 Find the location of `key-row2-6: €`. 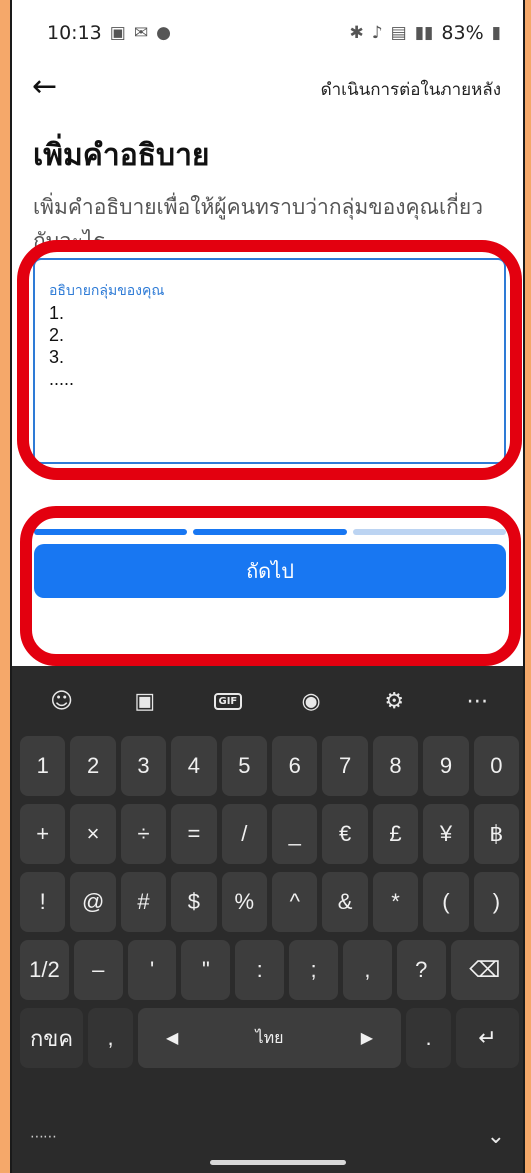

key-row2-6: € is located at coordinates (345, 834).